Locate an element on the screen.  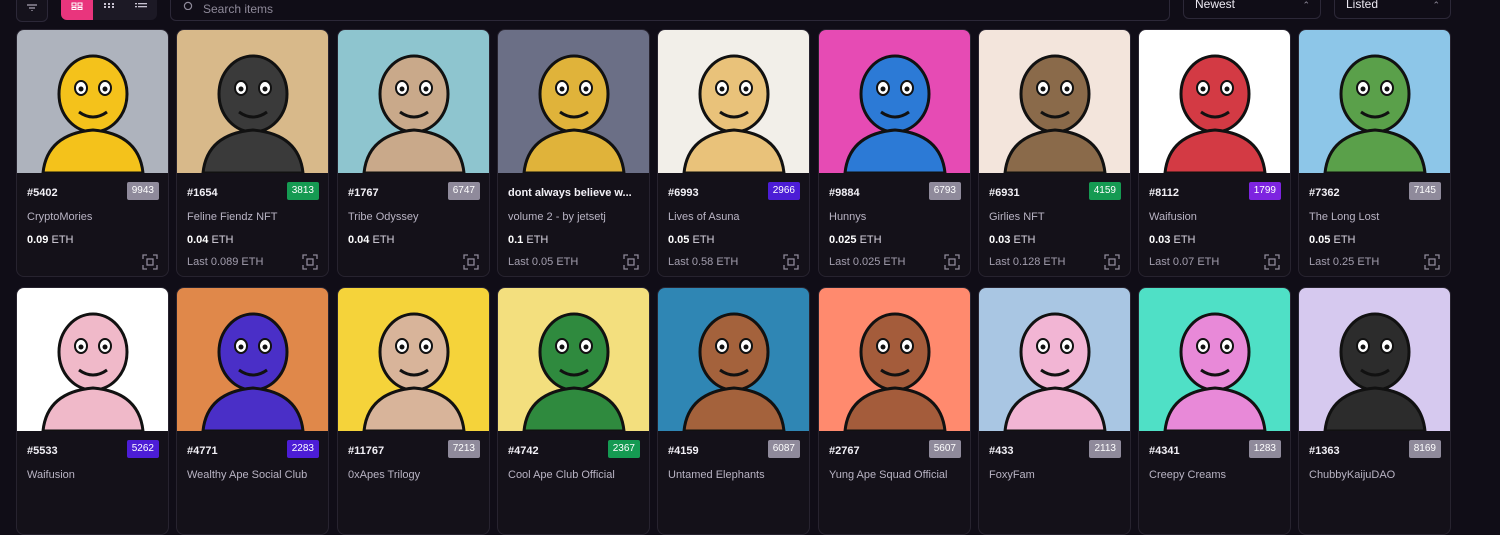
token-id: #5533 is located at coordinates (42, 451).